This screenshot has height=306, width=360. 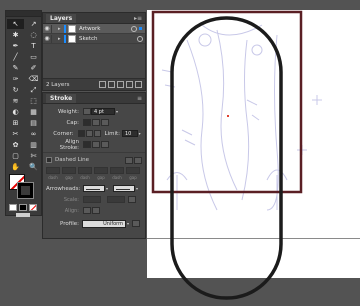 I want to click on perspective-grid-tool: ▦, so click(x=33, y=112).